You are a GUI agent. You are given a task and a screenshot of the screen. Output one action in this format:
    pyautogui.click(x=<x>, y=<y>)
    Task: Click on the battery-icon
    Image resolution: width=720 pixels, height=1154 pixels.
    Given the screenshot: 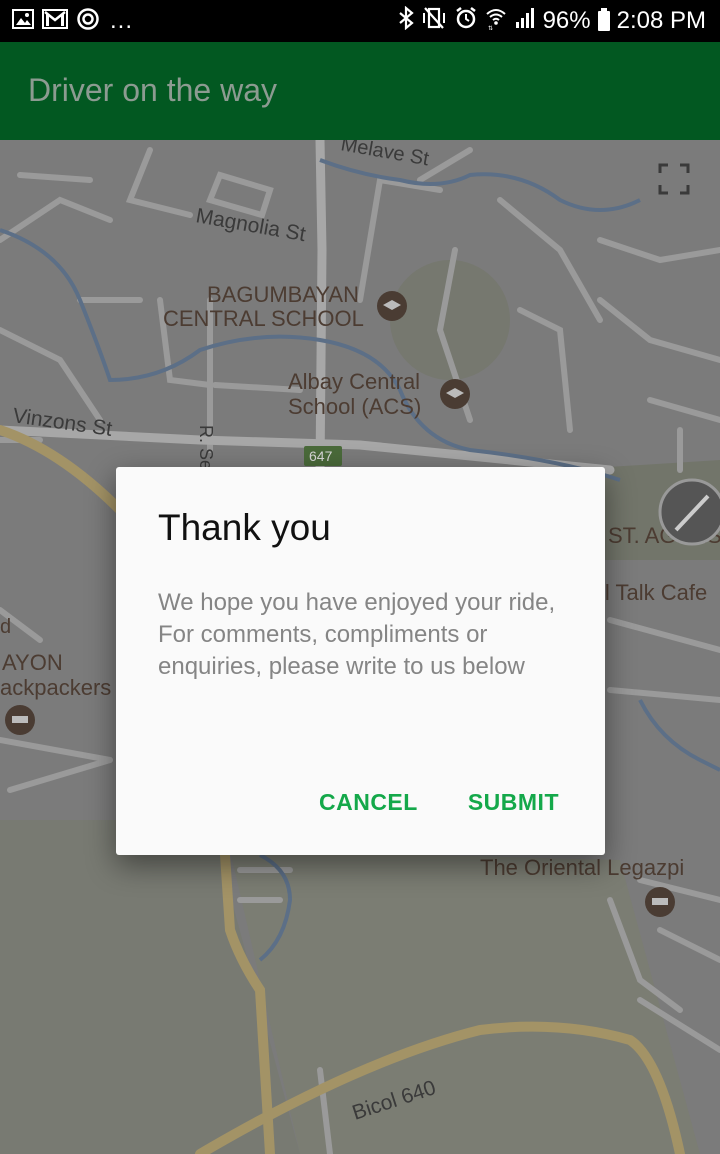 What is the action you would take?
    pyautogui.click(x=603, y=19)
    